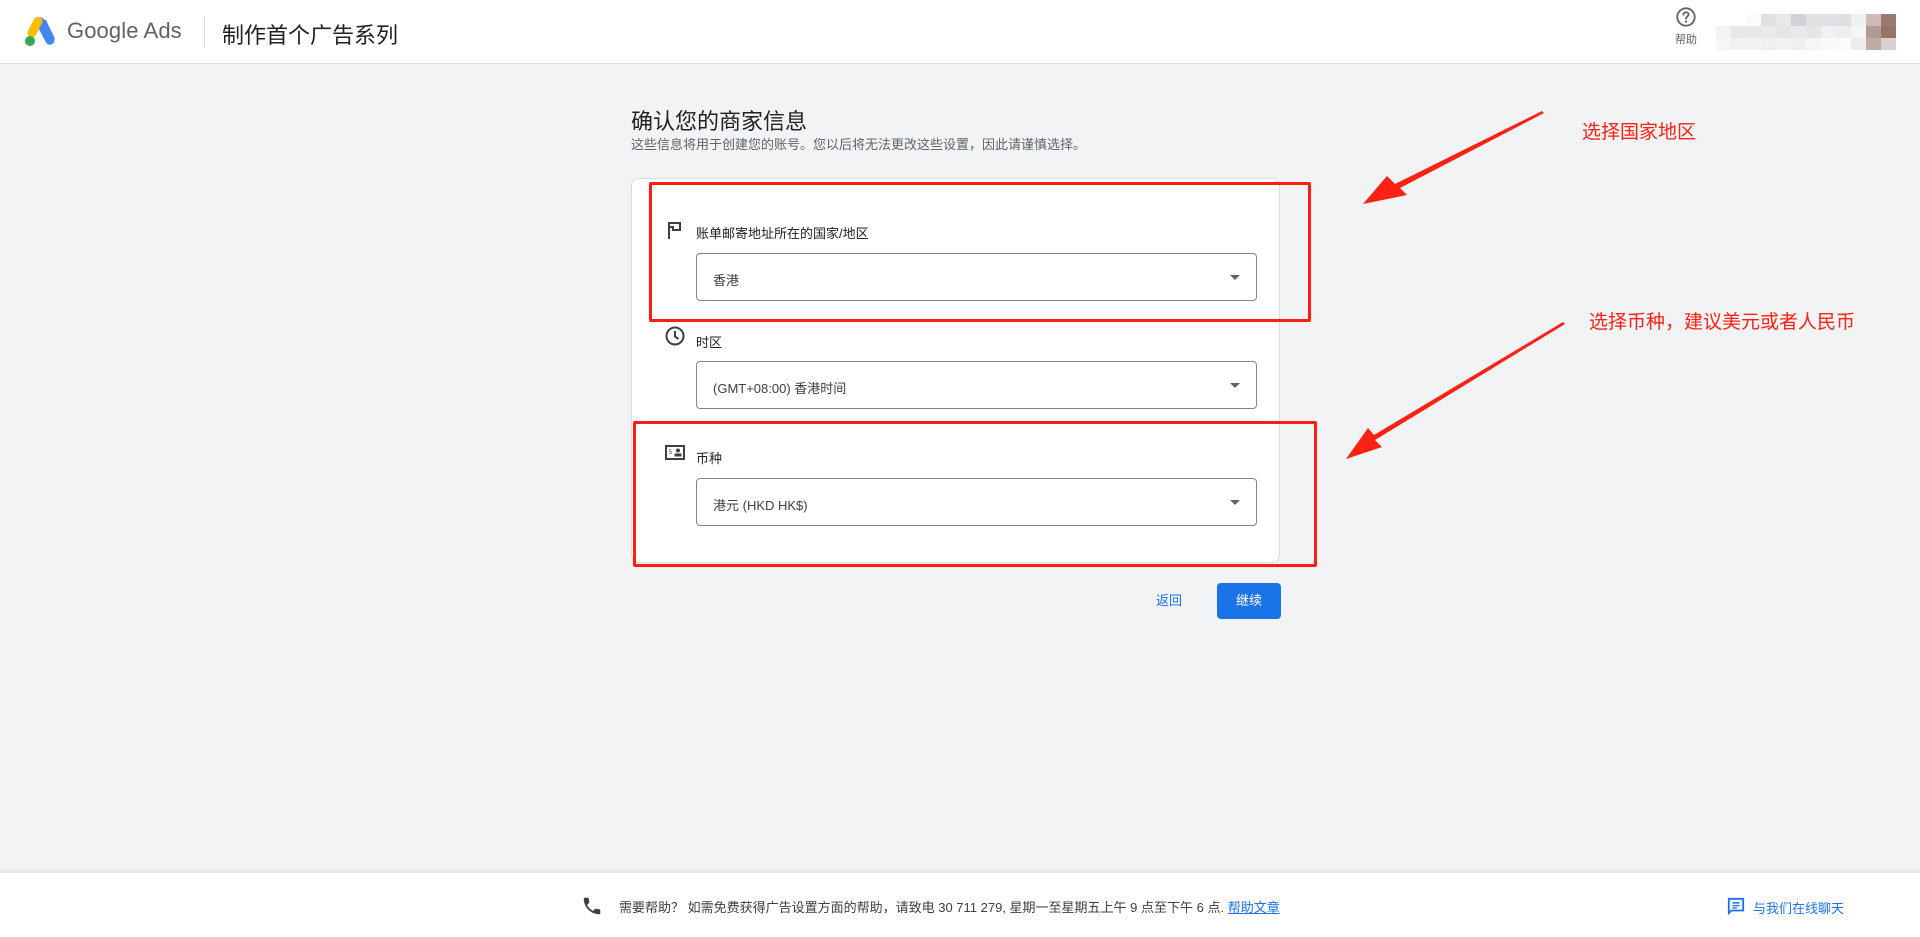 The height and width of the screenshot is (937, 1920). Describe the element at coordinates (671, 452) in the screenshot. I see `svg-text: 5` at that location.